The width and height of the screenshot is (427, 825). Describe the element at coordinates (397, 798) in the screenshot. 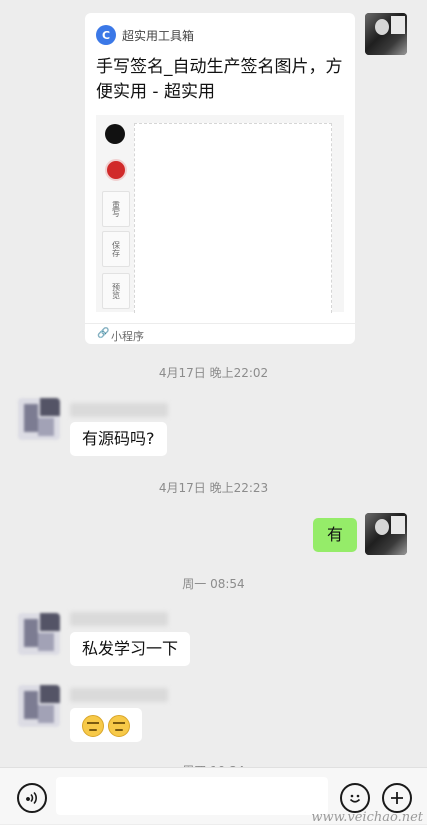

I see `plus-icon` at that location.